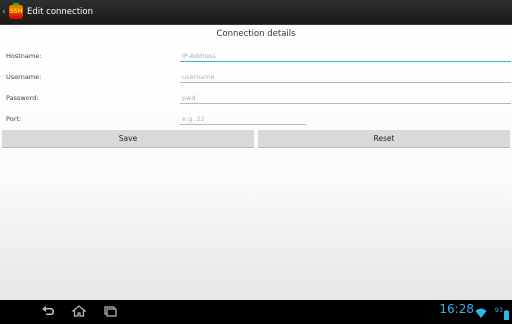  I want to click on home-icon, so click(79, 310).